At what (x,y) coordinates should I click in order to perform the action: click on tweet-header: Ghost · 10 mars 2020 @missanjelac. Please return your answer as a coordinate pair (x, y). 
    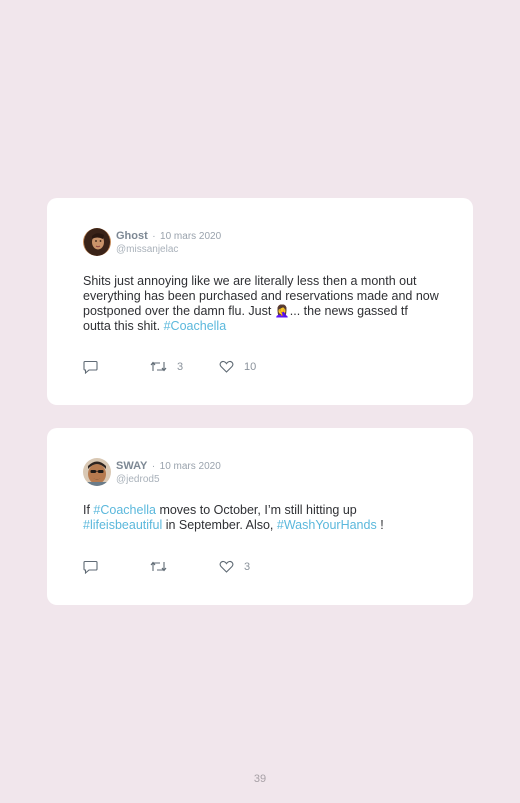
    Looking at the image, I should click on (168, 242).